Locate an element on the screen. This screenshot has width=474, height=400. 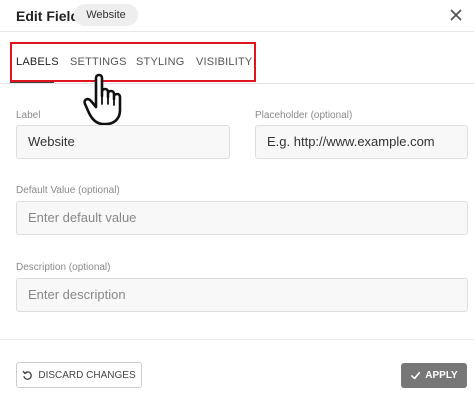
apply-label: APPLY is located at coordinates (441, 375).